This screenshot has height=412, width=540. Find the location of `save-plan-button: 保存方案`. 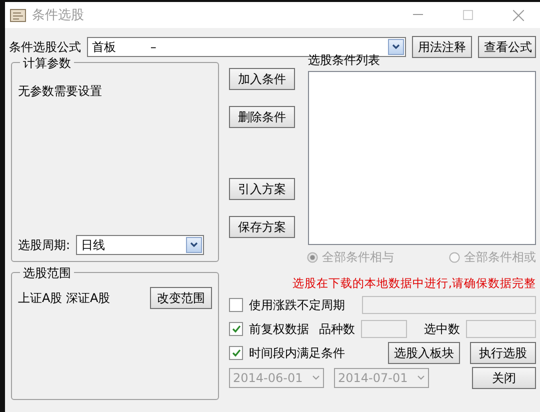

save-plan-button: 保存方案 is located at coordinates (262, 227).